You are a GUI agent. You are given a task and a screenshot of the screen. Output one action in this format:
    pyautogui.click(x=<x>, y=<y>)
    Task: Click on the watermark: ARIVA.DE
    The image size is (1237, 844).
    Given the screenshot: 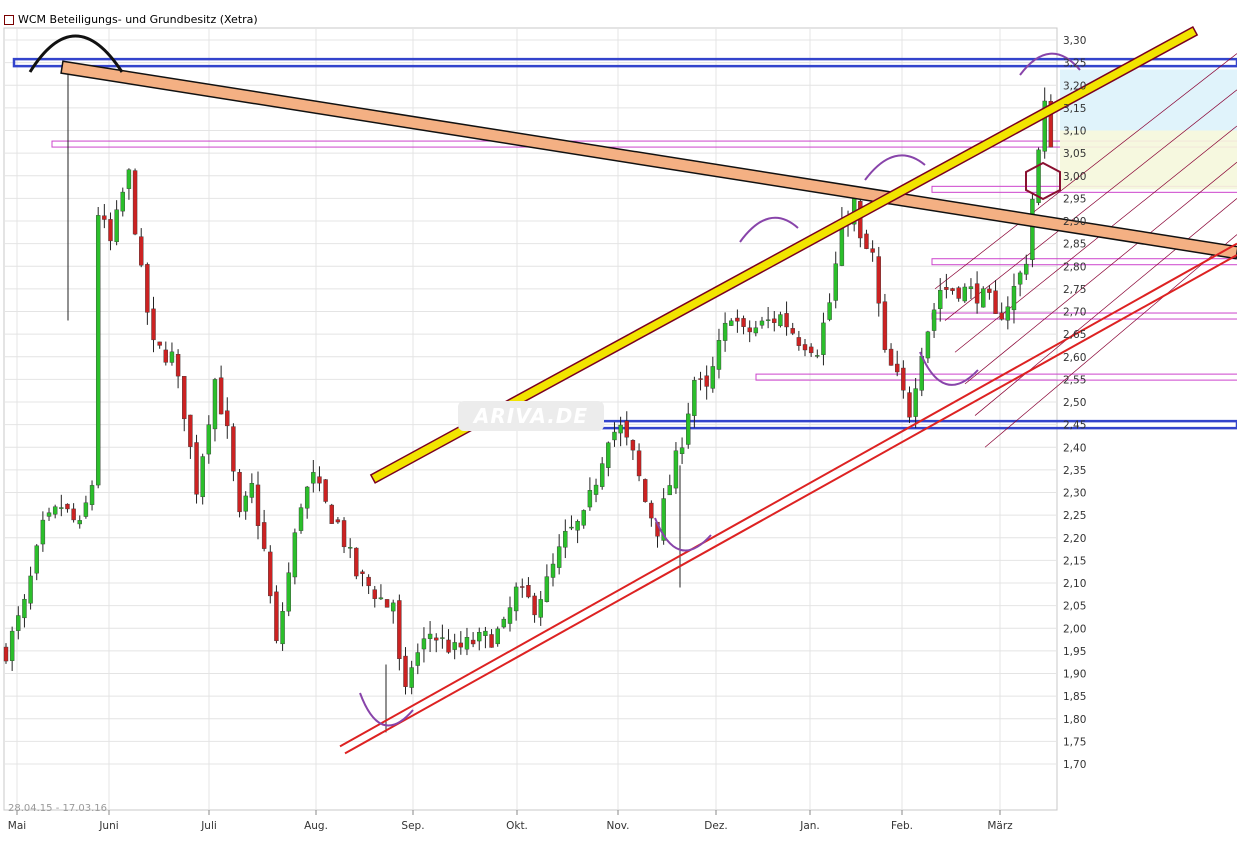 What is the action you would take?
    pyautogui.click(x=531, y=416)
    